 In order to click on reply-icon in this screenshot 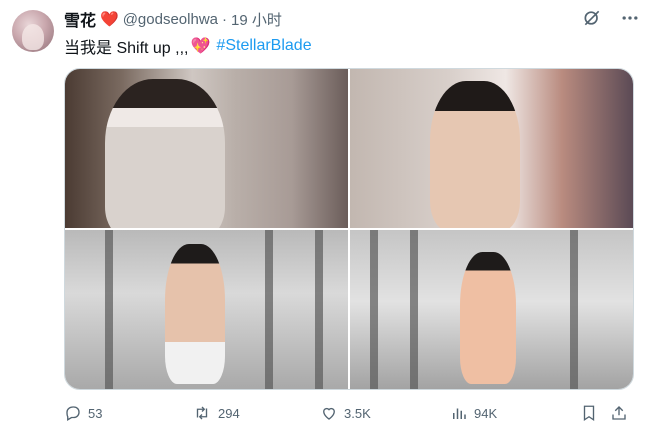, I will do `click(73, 413)`.